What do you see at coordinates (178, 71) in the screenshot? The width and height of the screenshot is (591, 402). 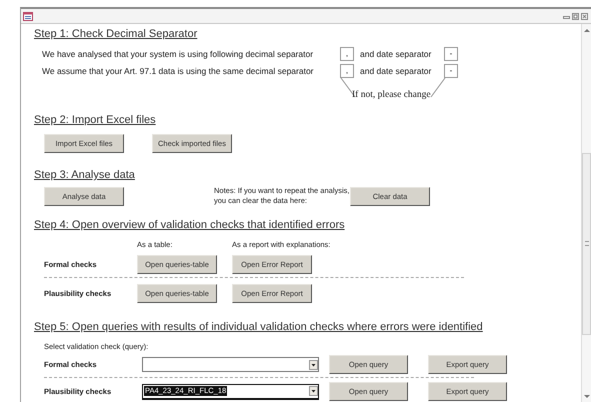 I see `info-text: We assume that your Art. 97.1 data is using the same decimal separator` at bounding box center [178, 71].